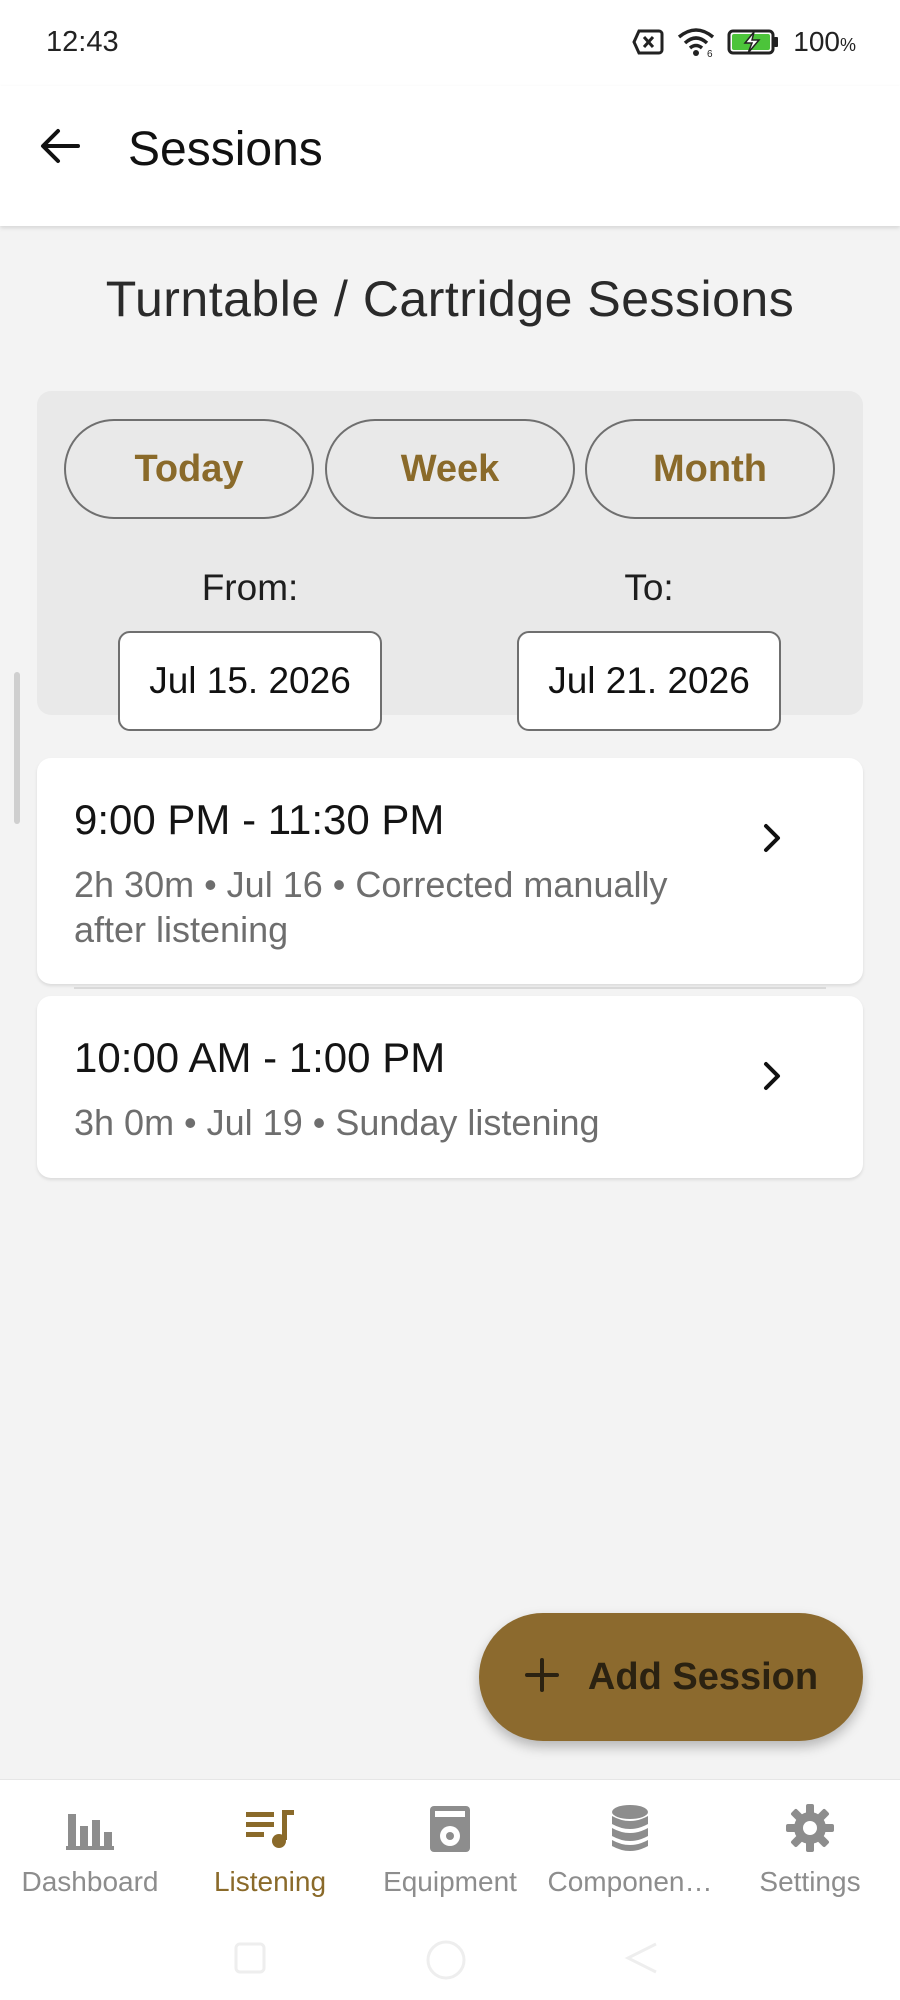 The width and height of the screenshot is (900, 2000). Describe the element at coordinates (90, 1828) in the screenshot. I see `bar-chart-icon` at that location.